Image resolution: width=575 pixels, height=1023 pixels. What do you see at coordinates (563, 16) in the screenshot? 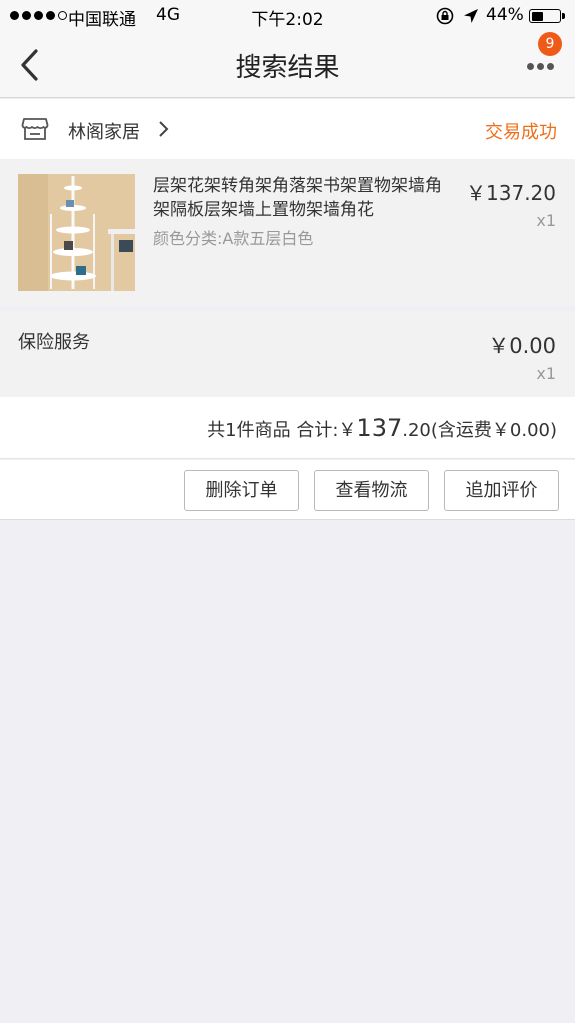
I see `battery-tip` at bounding box center [563, 16].